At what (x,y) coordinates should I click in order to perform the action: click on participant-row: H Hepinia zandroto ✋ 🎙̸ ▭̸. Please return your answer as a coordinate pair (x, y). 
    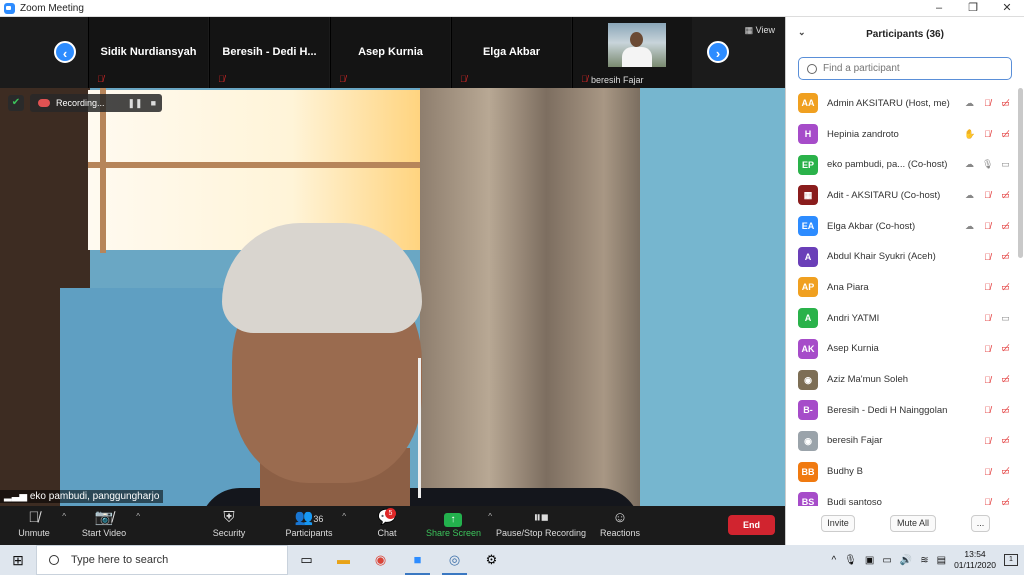
    Looking at the image, I should click on (901, 134).